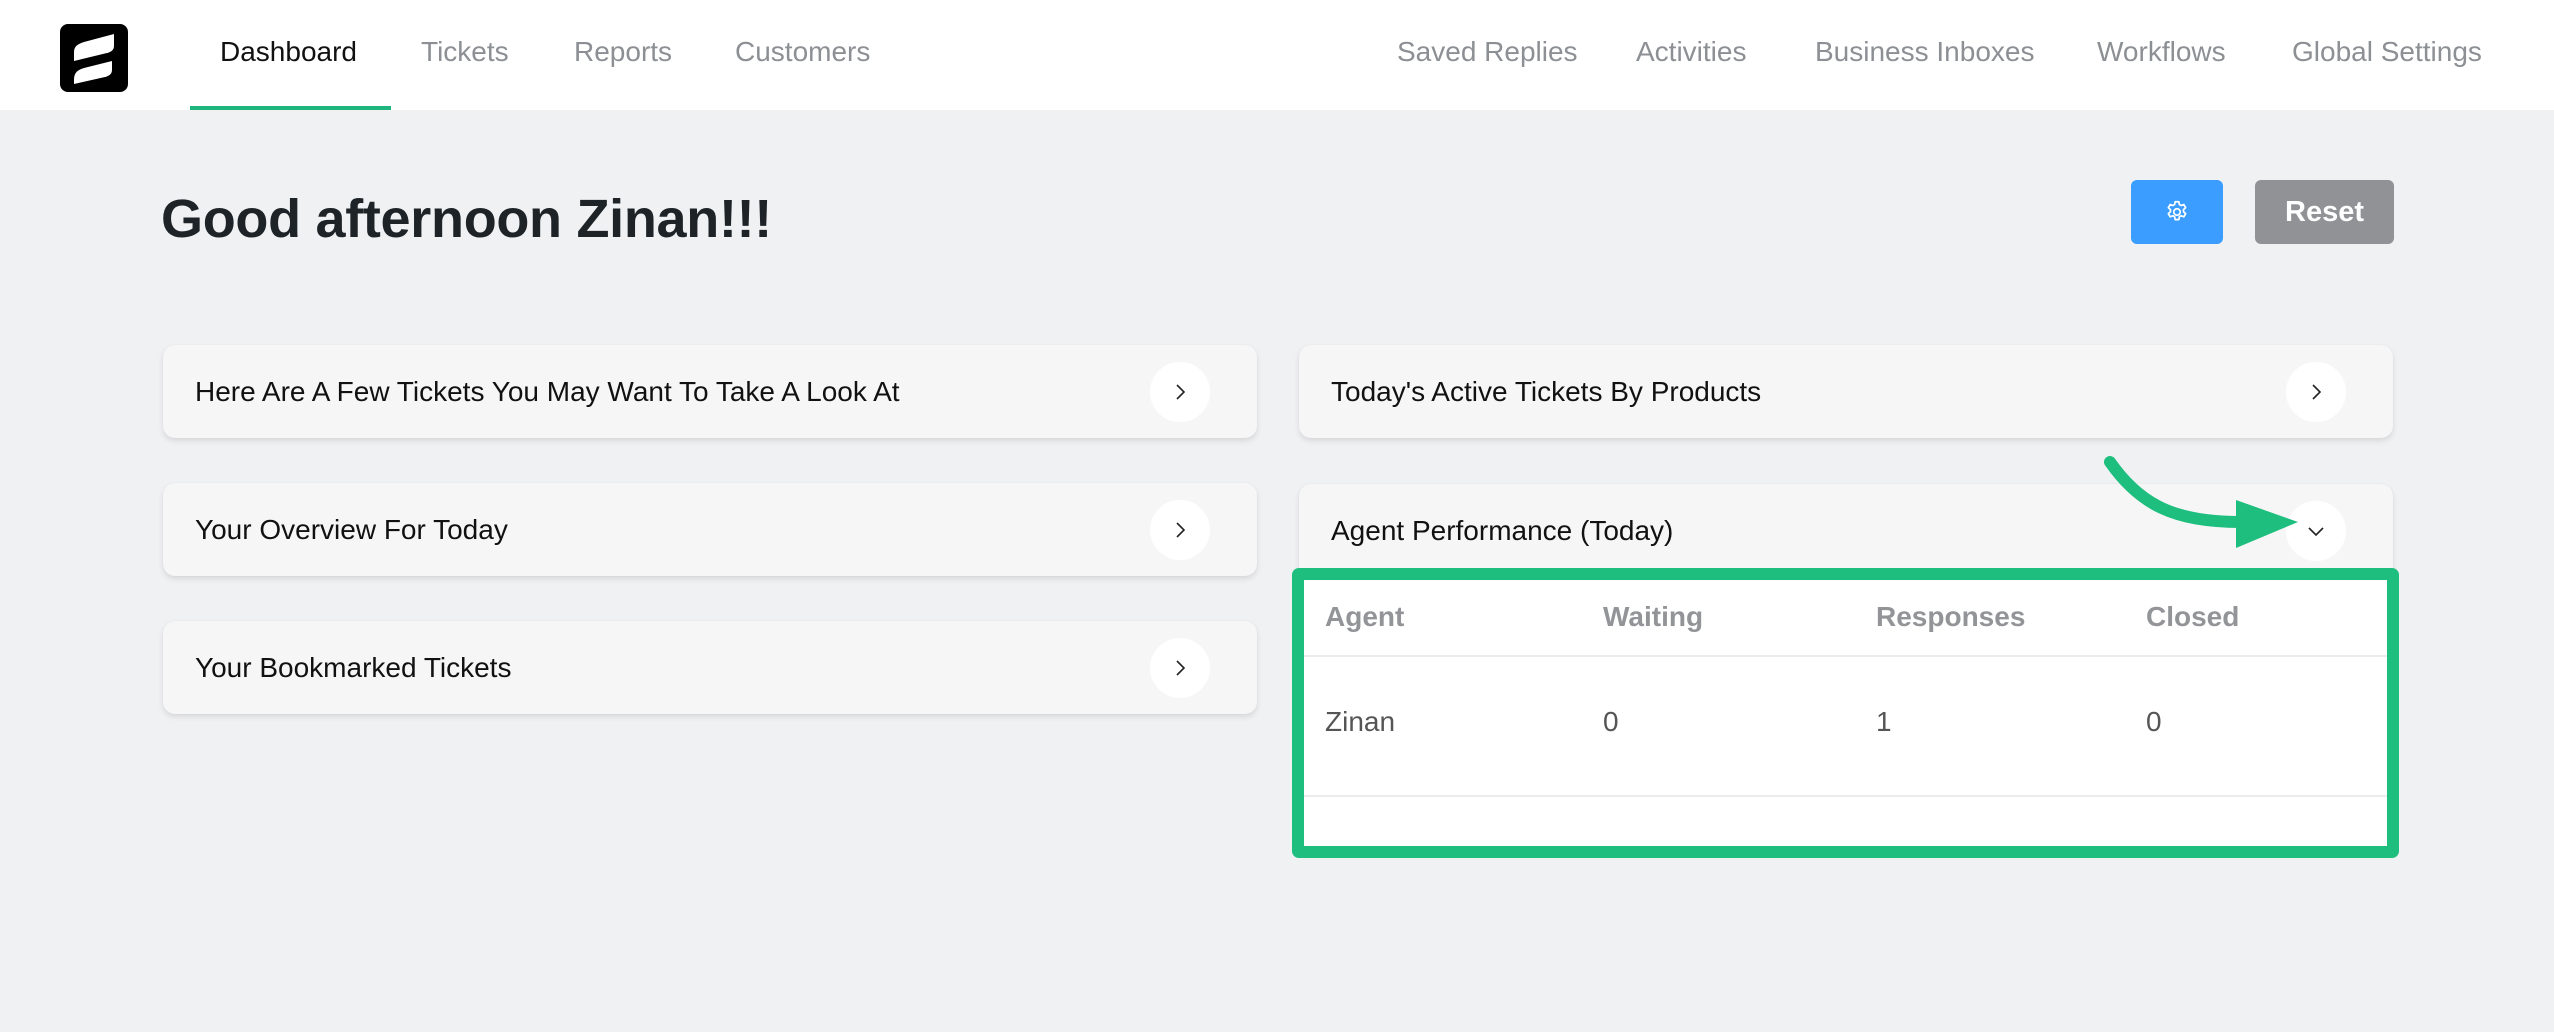 The image size is (2554, 1032). Describe the element at coordinates (2387, 55) in the screenshot. I see `nav-global-settings: Global Settings` at that location.